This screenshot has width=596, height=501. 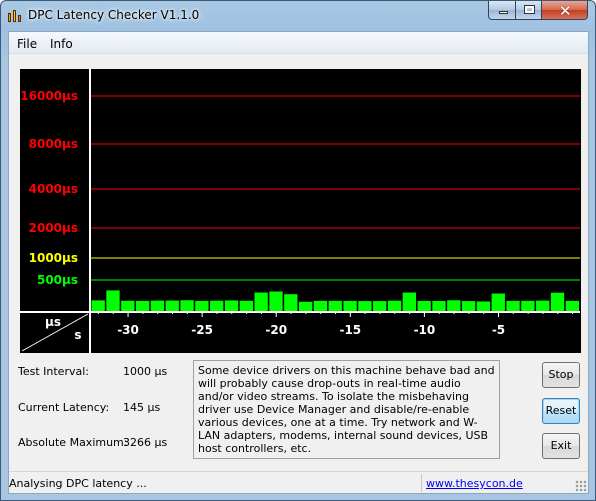 What do you see at coordinates (53, 322) in the screenshot?
I see `y-unit-label: µs` at bounding box center [53, 322].